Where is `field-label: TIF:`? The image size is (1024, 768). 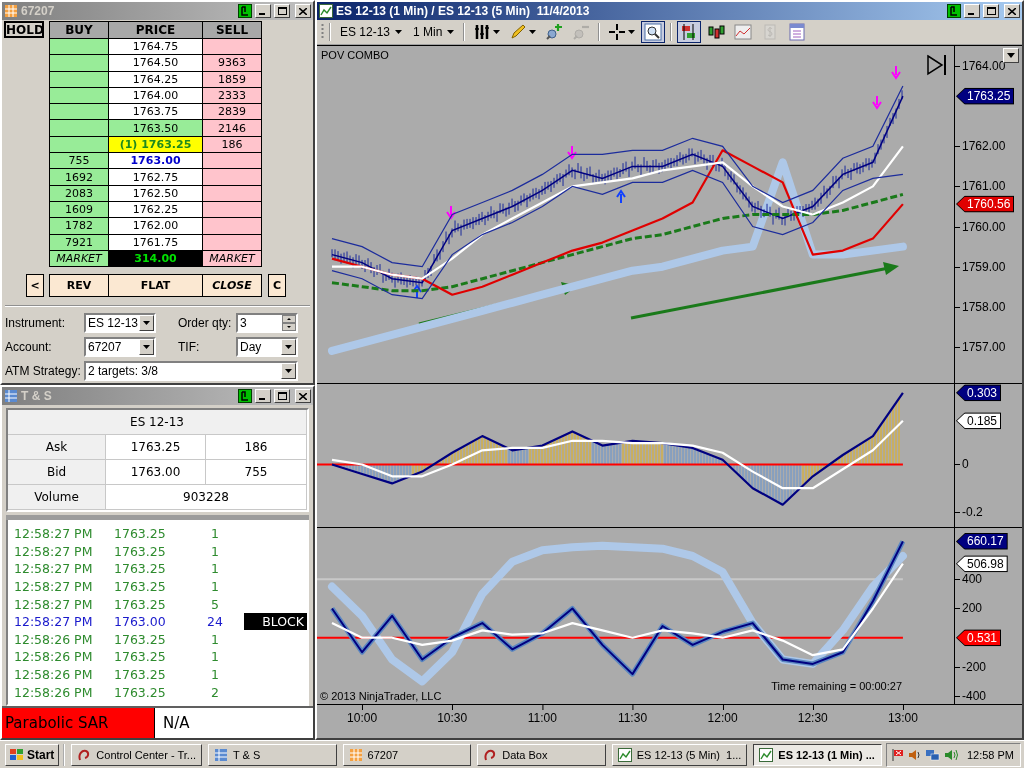
field-label: TIF: is located at coordinates (189, 347).